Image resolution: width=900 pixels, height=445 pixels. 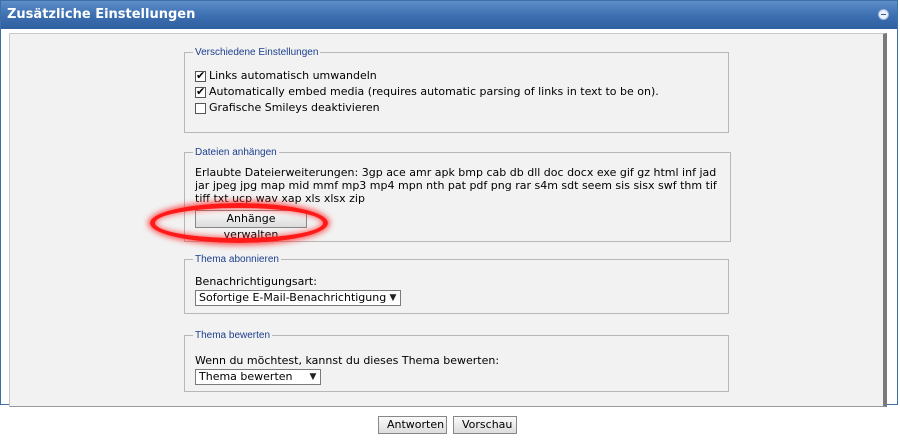 I want to click on rate-legend: Thema bewerten, so click(x=233, y=335).